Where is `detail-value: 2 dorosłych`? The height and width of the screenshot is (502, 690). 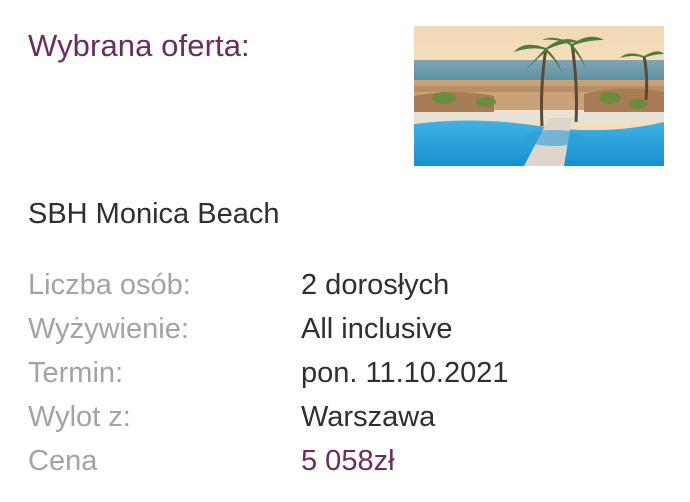 detail-value: 2 dorosłych is located at coordinates (375, 284).